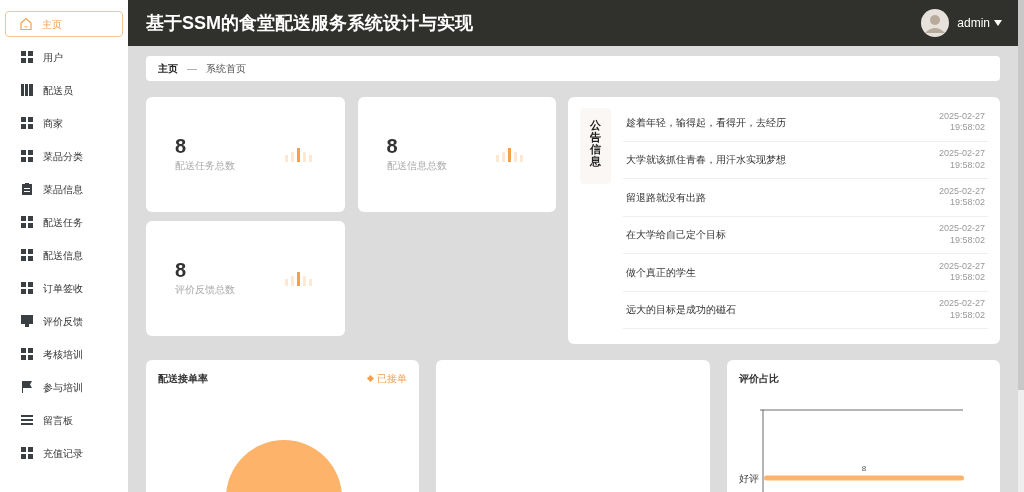  What do you see at coordinates (748, 478) in the screenshot?
I see `axis-label: 好评` at bounding box center [748, 478].